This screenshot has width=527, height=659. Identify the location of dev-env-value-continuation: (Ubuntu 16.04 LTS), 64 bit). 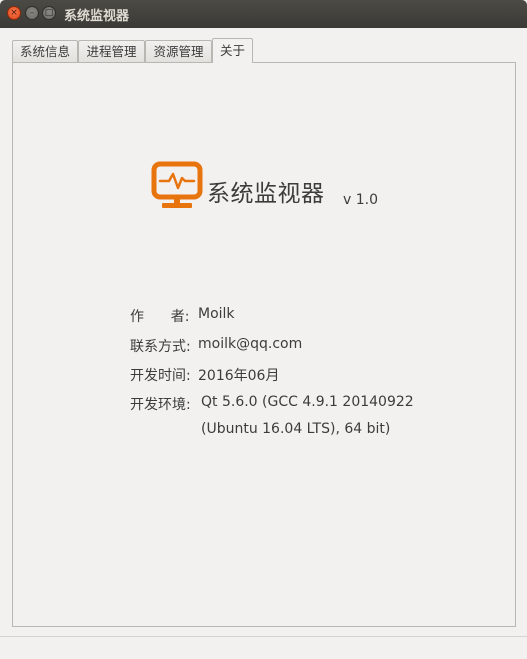
(296, 429).